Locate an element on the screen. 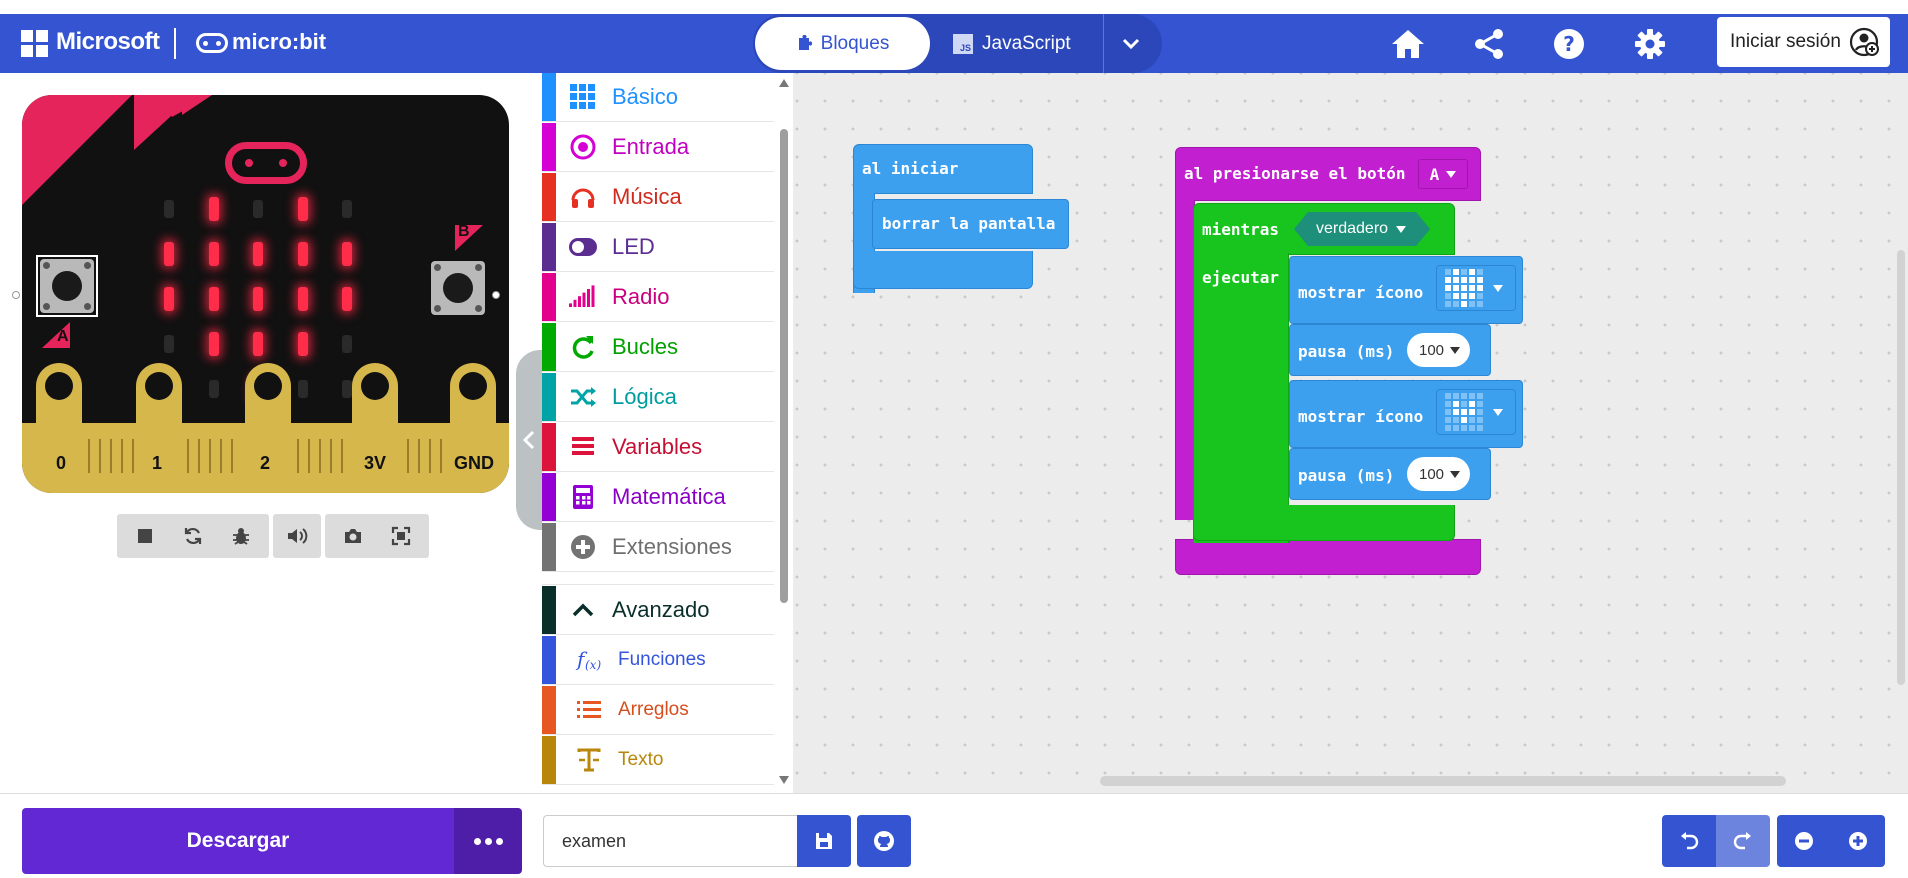 The image size is (1908, 878). home-button is located at coordinates (1408, 44).